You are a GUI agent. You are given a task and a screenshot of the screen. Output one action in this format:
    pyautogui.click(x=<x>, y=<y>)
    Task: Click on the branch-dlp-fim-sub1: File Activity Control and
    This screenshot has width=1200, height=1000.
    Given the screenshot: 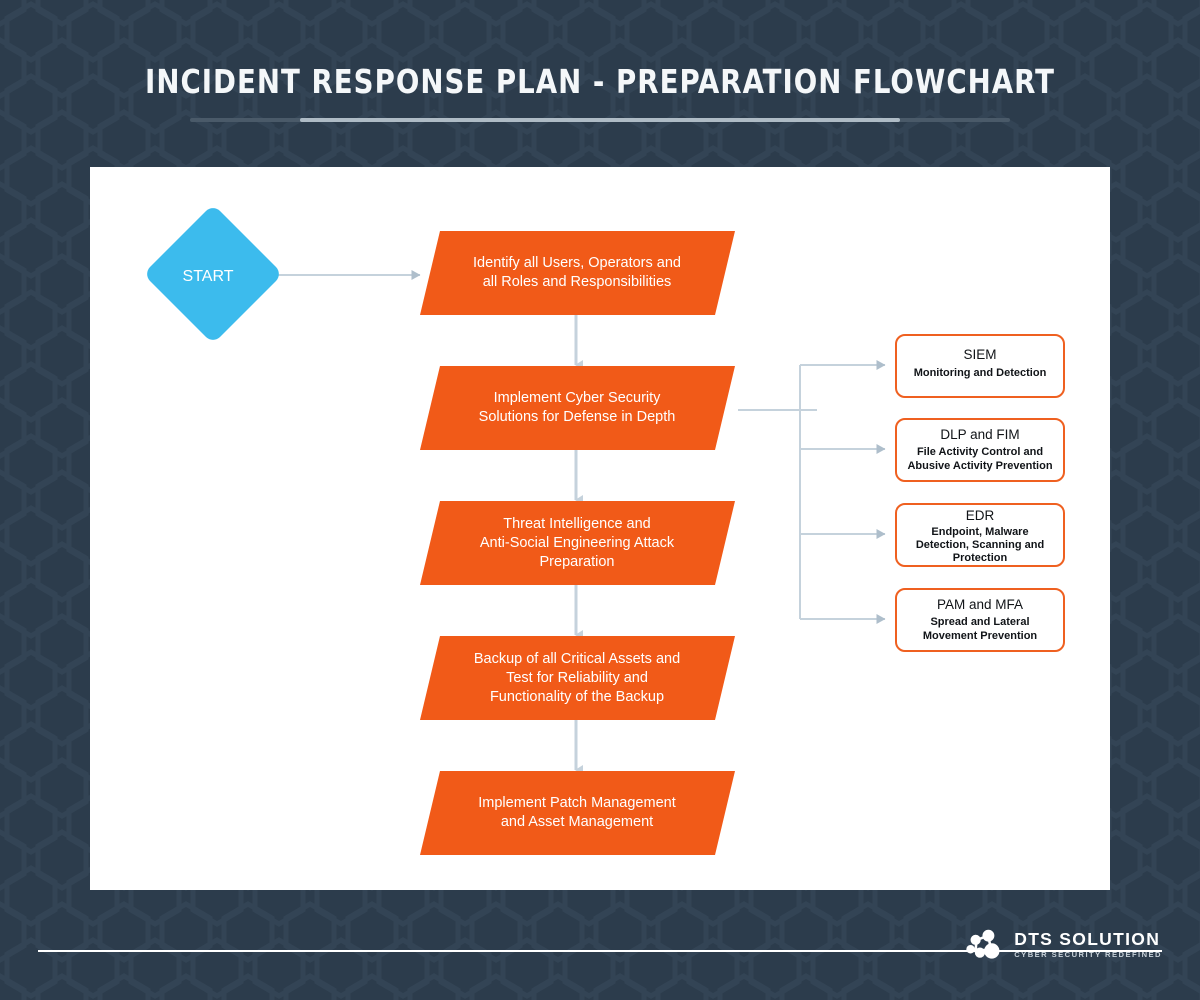 What is the action you would take?
    pyautogui.click(x=980, y=452)
    